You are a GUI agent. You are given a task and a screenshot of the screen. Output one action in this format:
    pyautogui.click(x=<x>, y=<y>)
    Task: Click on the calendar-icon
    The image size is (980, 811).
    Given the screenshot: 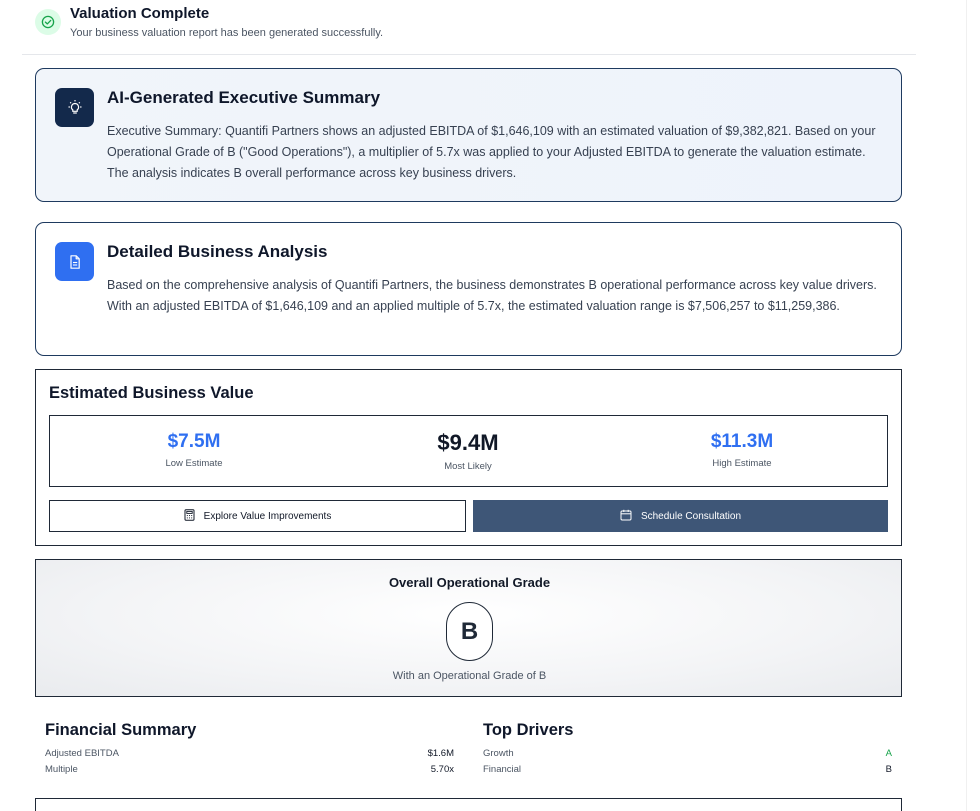 What is the action you would take?
    pyautogui.click(x=626, y=516)
    